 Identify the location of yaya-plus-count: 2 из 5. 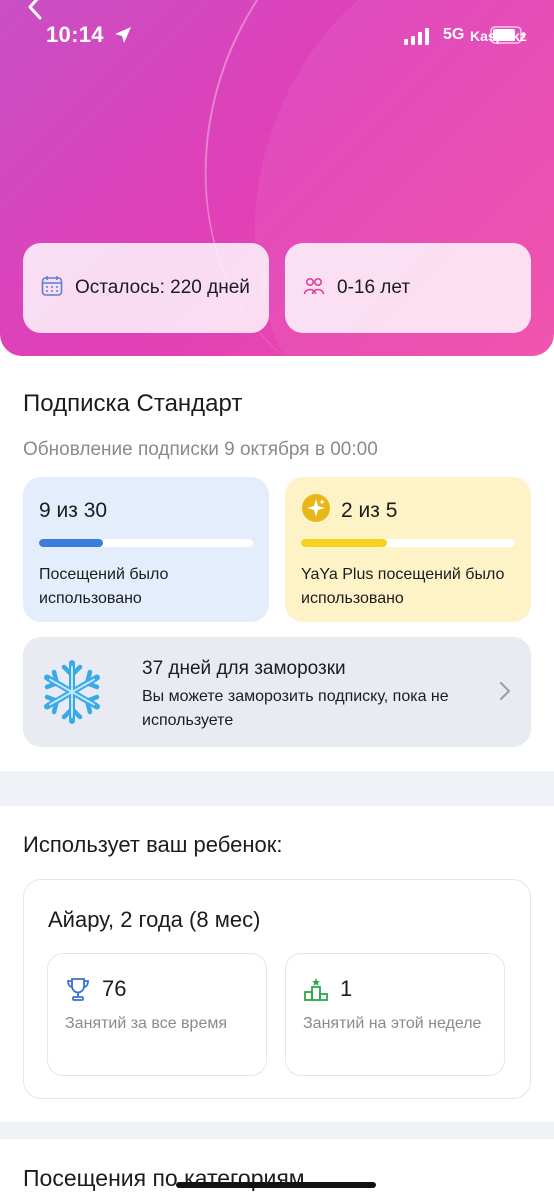
(369, 510).